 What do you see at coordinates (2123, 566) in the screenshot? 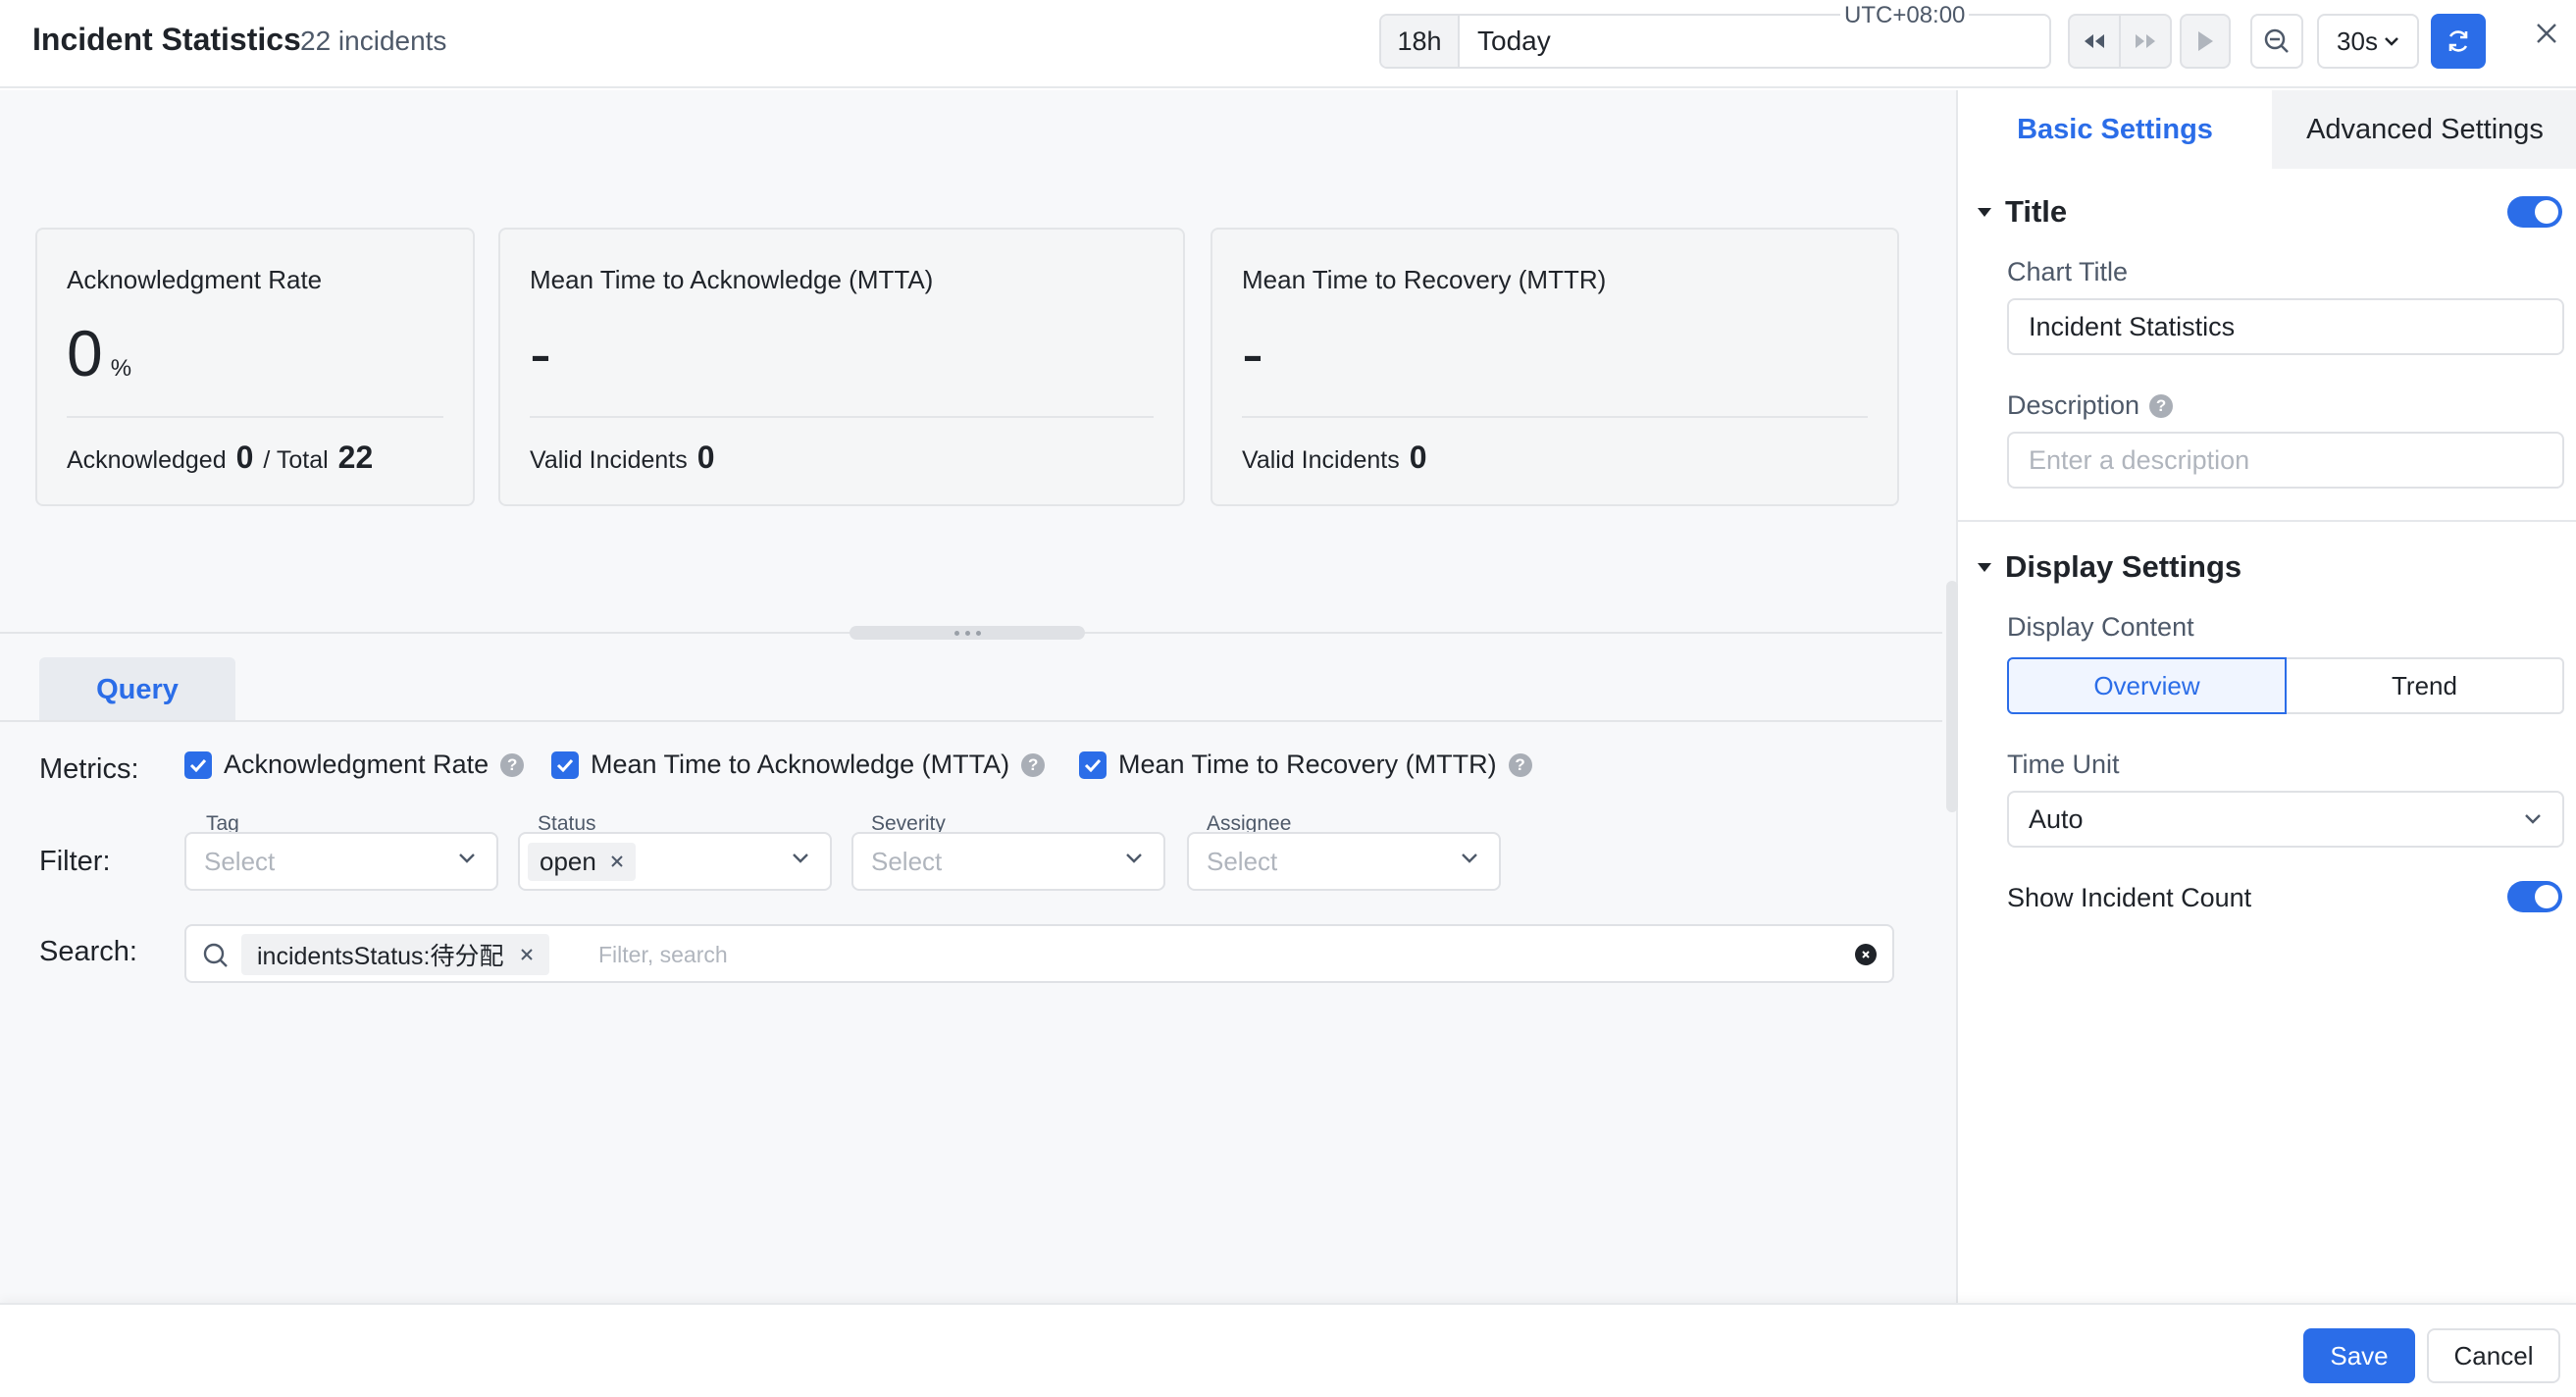
I see `display-section-label: Display Settings` at bounding box center [2123, 566].